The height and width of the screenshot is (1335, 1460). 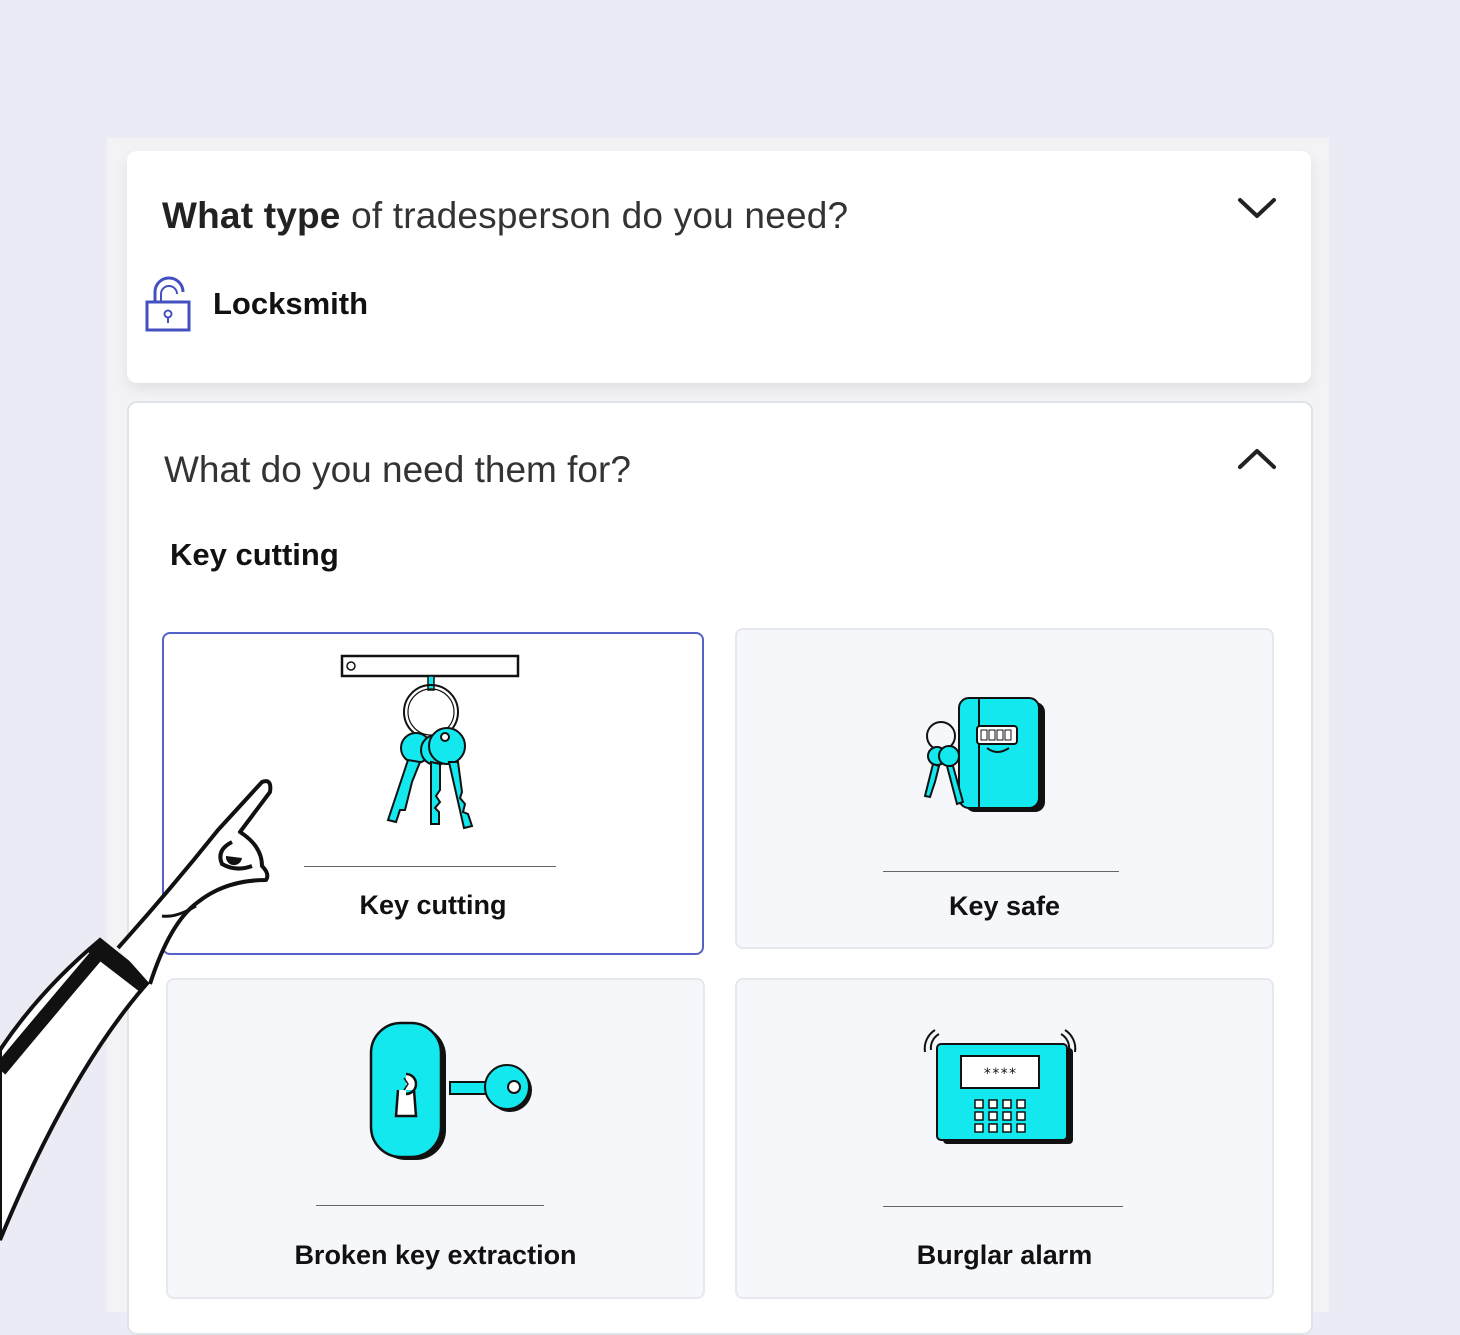 I want to click on option-burglar-alarm: **** Burglar alarm, so click(x=1004, y=1138).